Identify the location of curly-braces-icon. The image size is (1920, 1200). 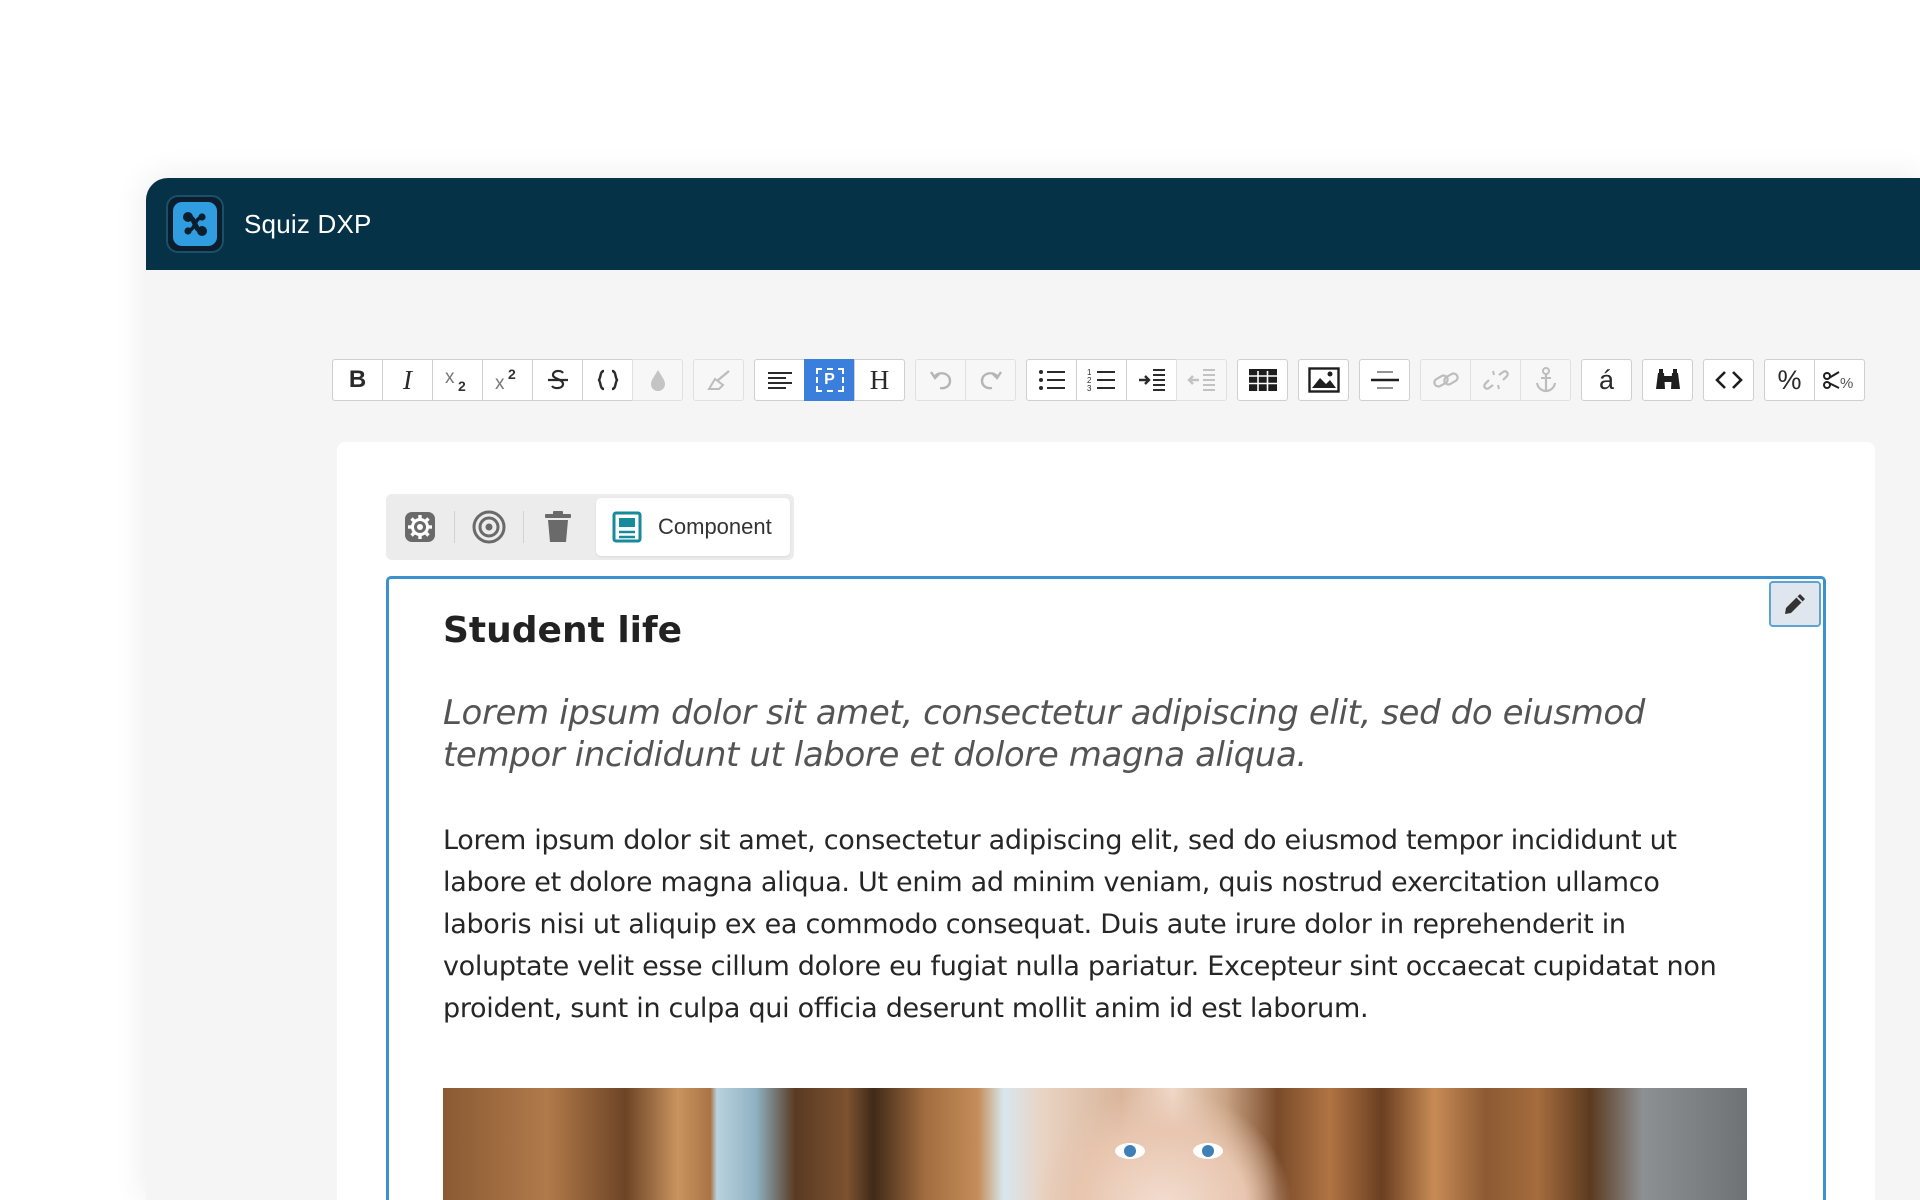
(607, 380).